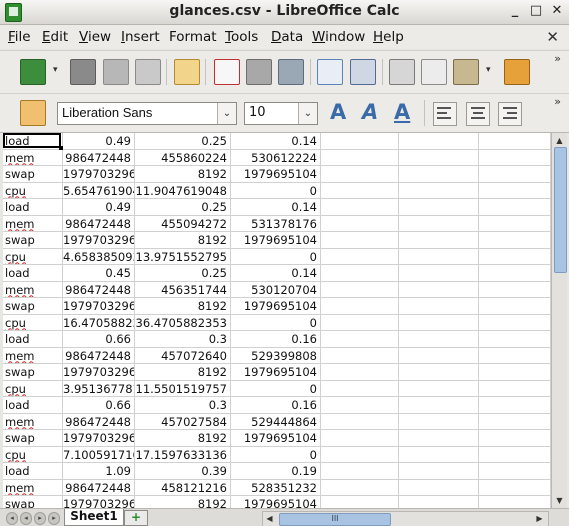 The image size is (569, 526). Describe the element at coordinates (276, 421) in the screenshot. I see `cell: 529444864` at that location.